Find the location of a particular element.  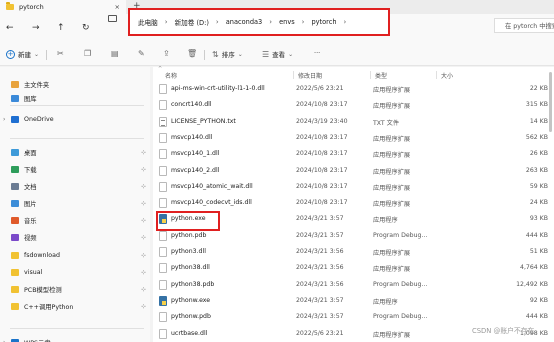

file-type: 应用程序 is located at coordinates (385, 221).